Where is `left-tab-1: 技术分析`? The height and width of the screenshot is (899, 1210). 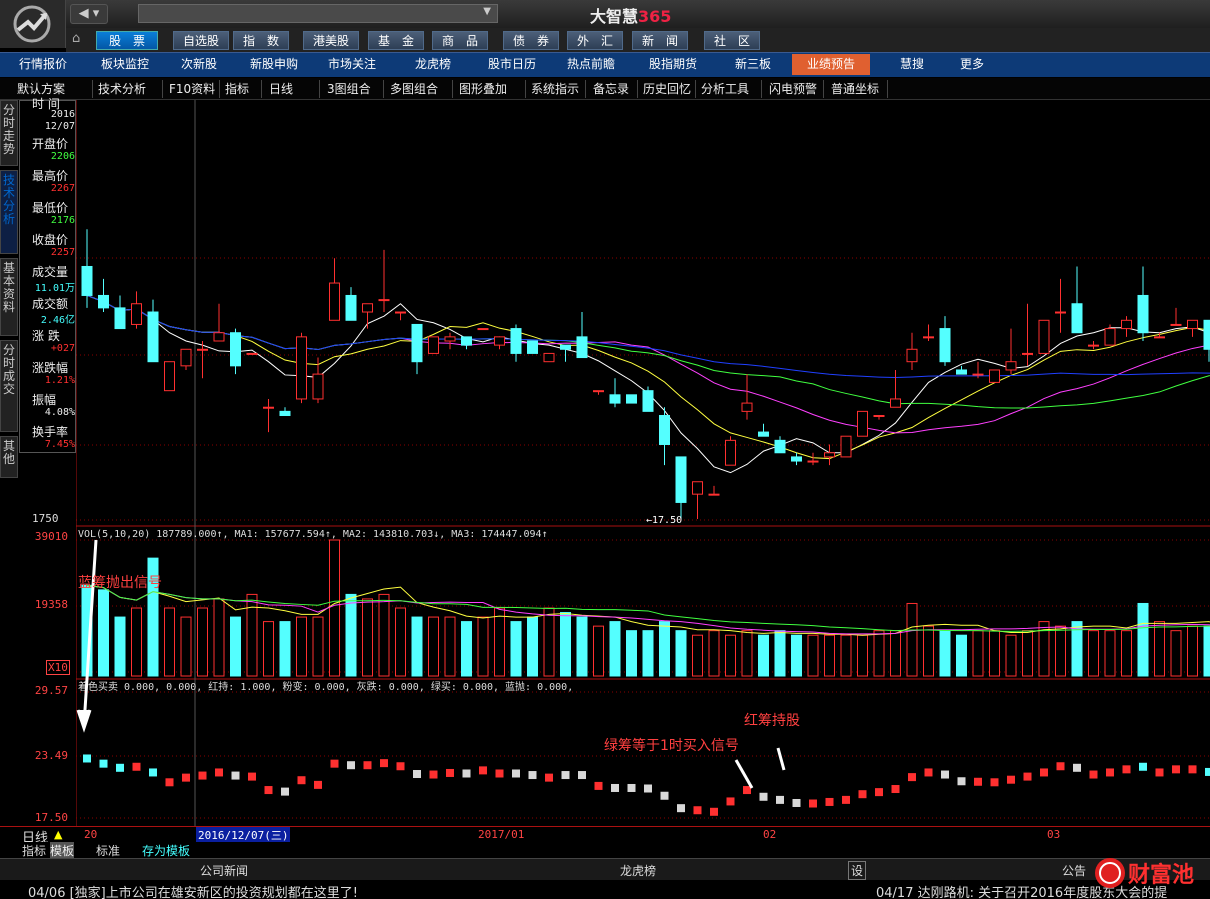 left-tab-1: 技术分析 is located at coordinates (9, 212).